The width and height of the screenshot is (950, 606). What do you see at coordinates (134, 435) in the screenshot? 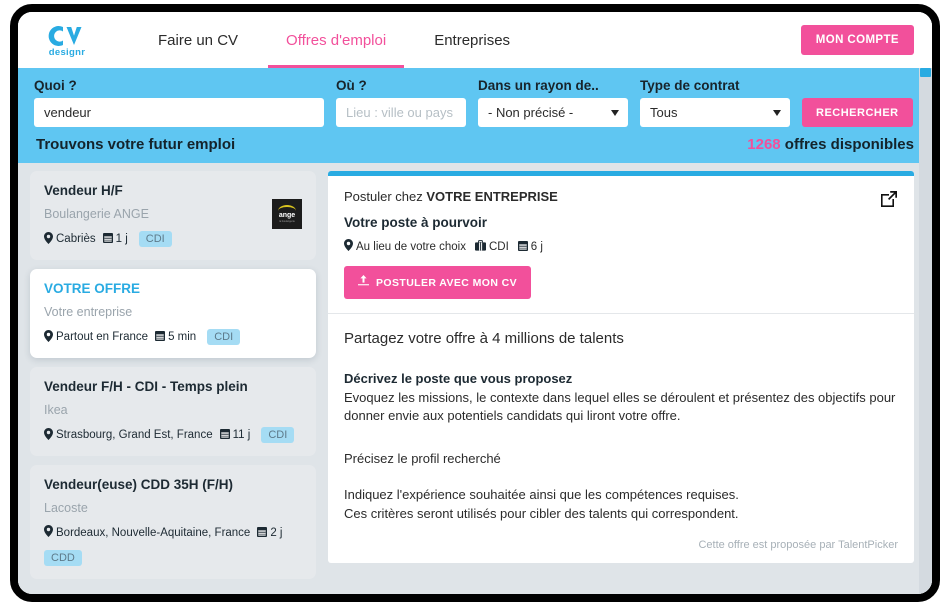
I see `job-location-text: Strasbourg, Grand Est, France` at bounding box center [134, 435].